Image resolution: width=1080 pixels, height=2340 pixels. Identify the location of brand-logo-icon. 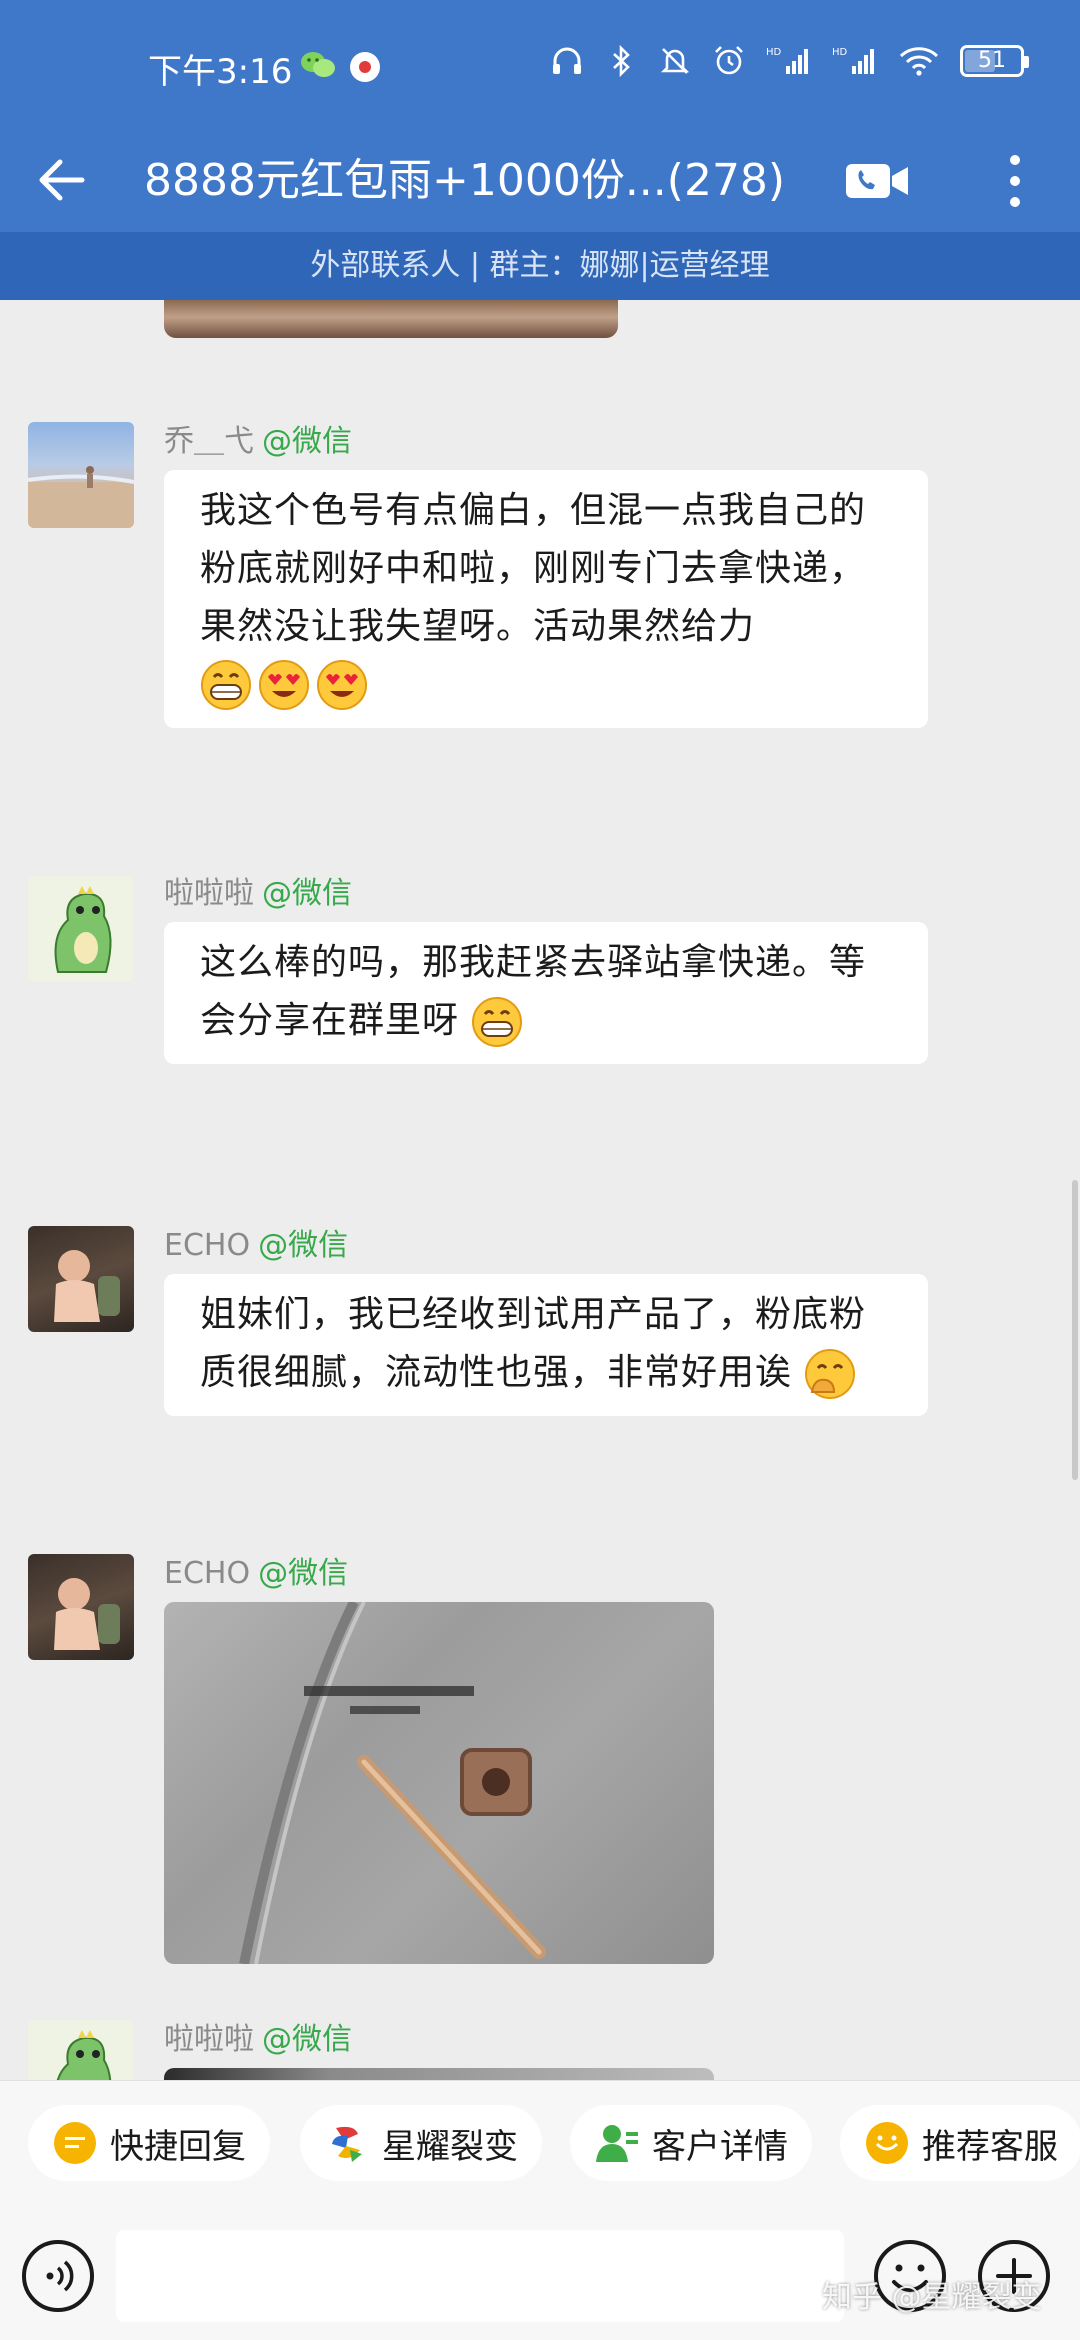
(347, 2144).